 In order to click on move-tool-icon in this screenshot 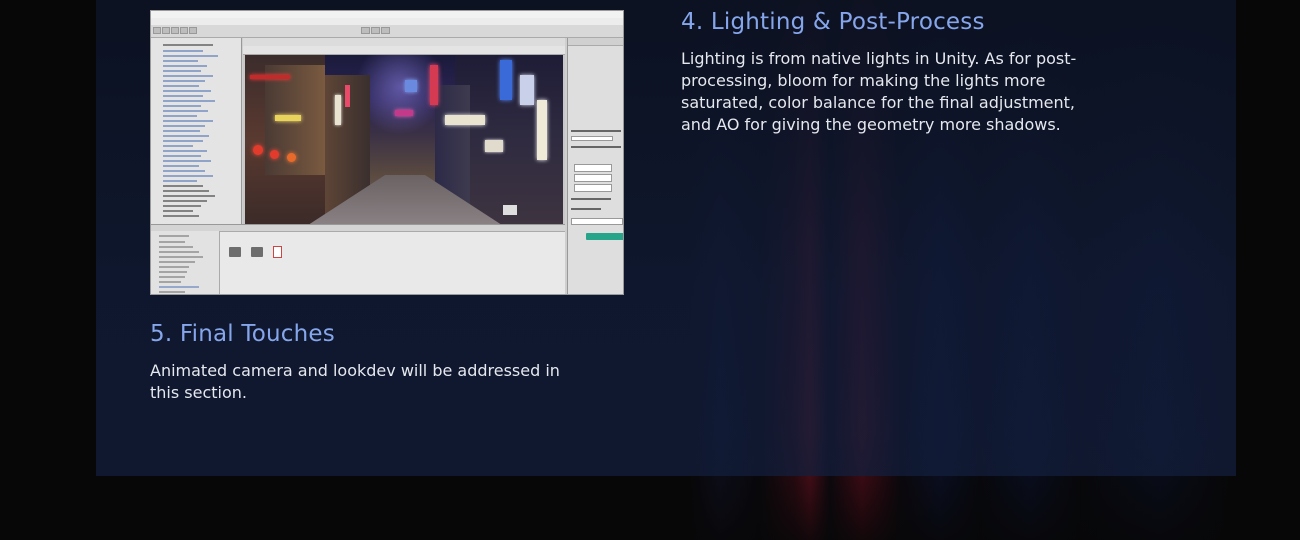, I will do `click(166, 30)`.